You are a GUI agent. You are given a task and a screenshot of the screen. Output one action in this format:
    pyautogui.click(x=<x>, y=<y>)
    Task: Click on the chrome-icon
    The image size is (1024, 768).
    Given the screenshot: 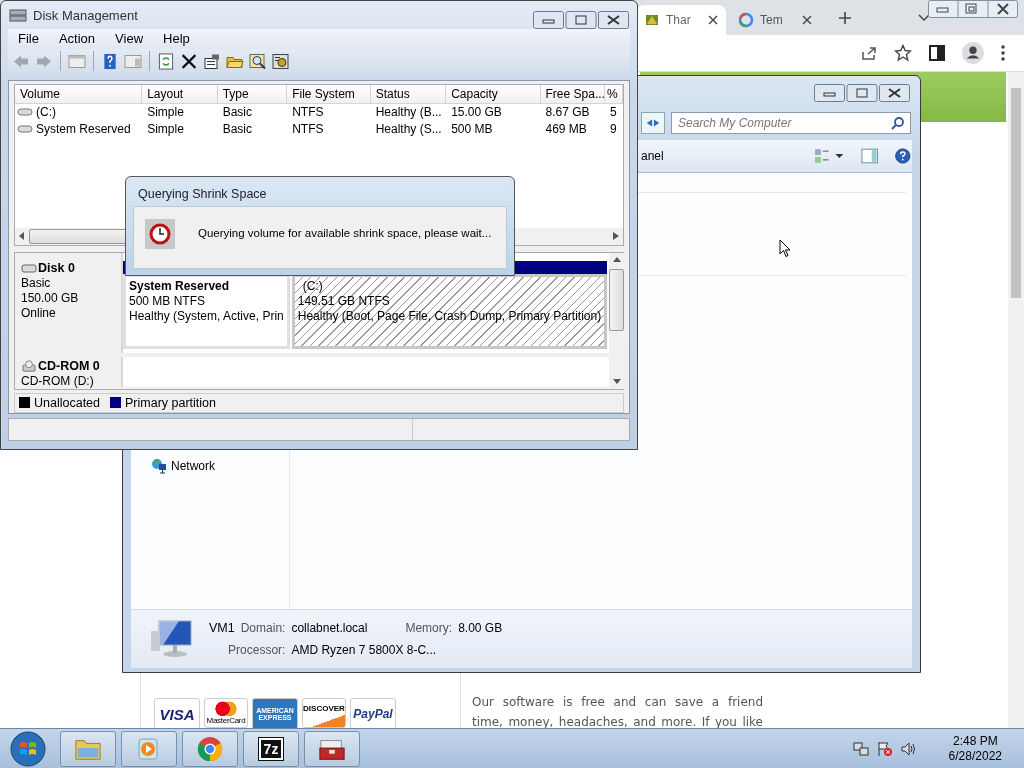 What is the action you would take?
    pyautogui.click(x=210, y=748)
    